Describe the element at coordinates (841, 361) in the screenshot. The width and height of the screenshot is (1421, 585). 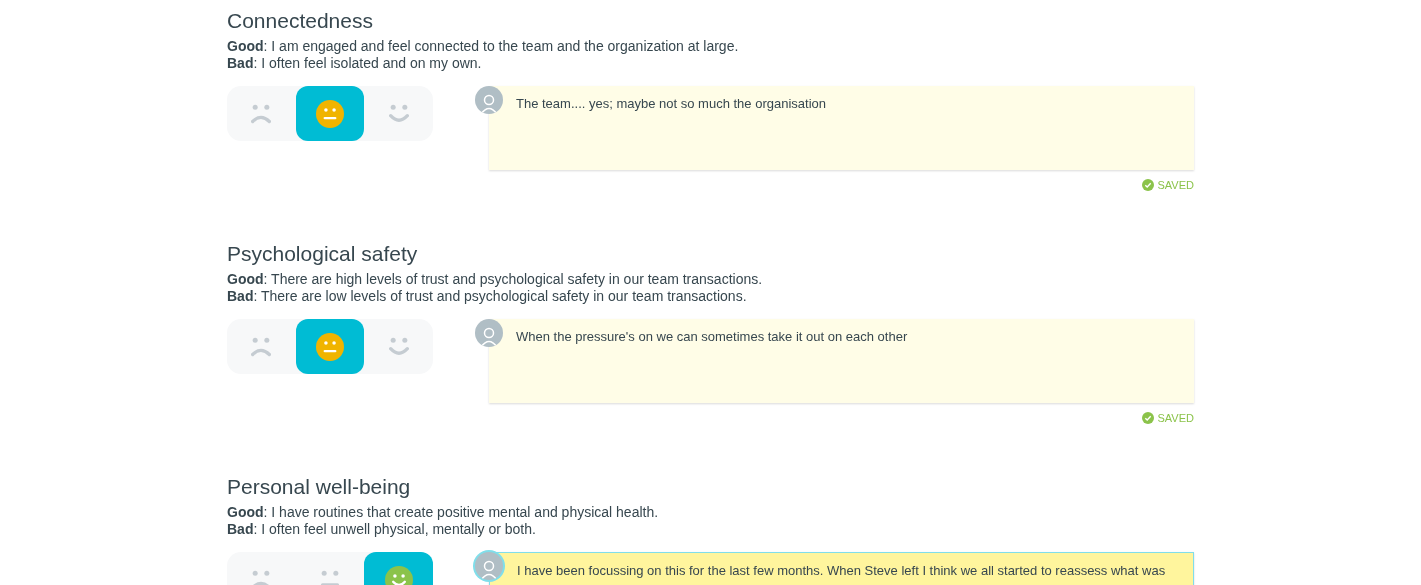
I see `comment-field: When the pressure's on we can sometimes take it out on each other` at that location.